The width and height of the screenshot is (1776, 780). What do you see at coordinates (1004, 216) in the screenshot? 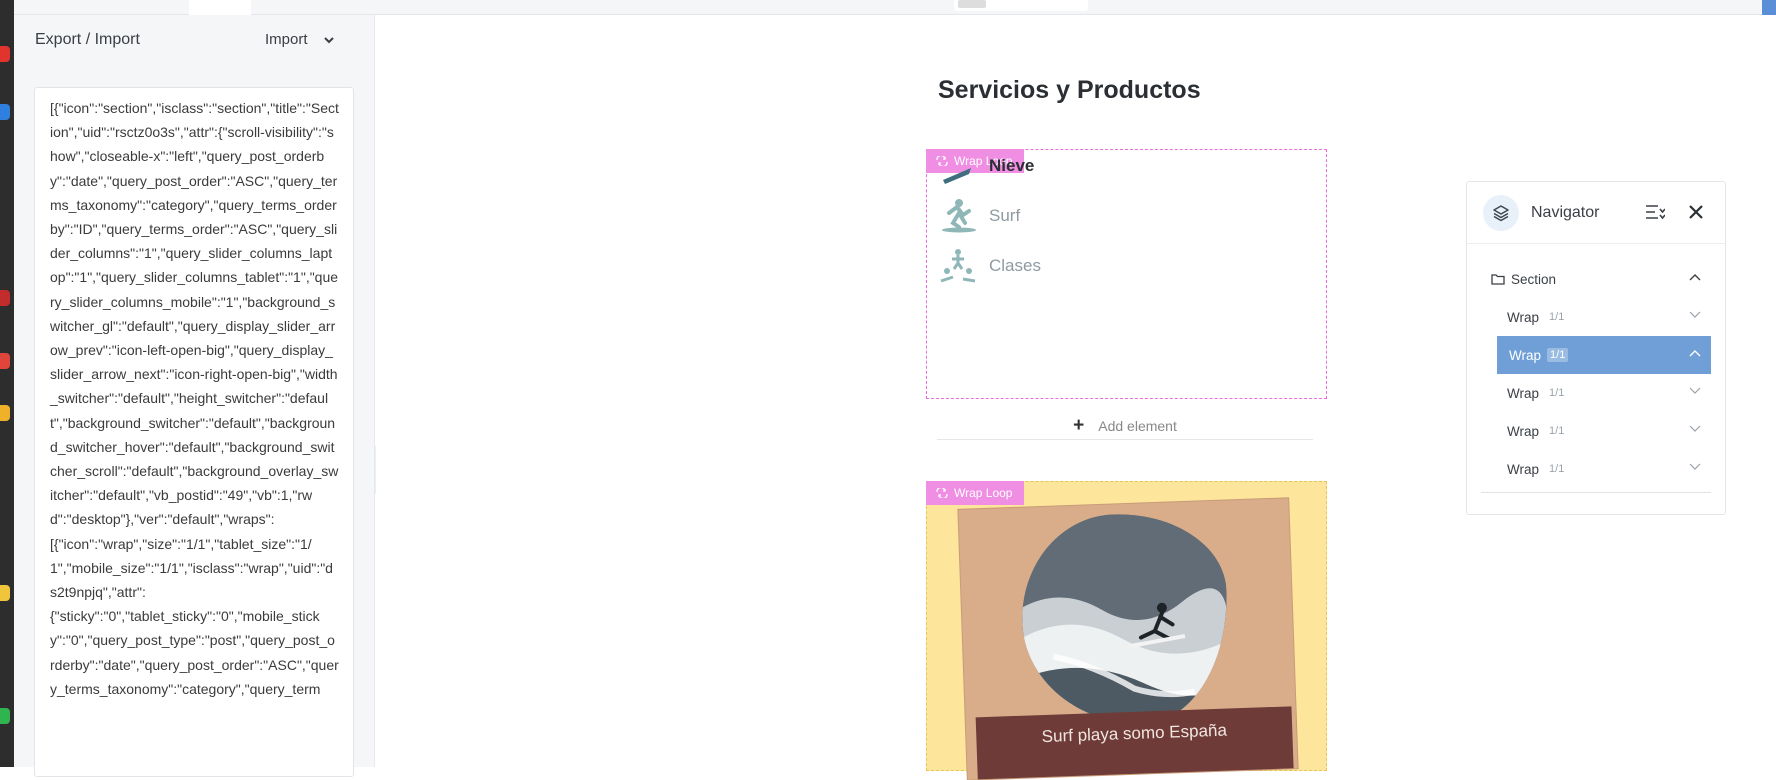
I see `item-label: Surf` at bounding box center [1004, 216].